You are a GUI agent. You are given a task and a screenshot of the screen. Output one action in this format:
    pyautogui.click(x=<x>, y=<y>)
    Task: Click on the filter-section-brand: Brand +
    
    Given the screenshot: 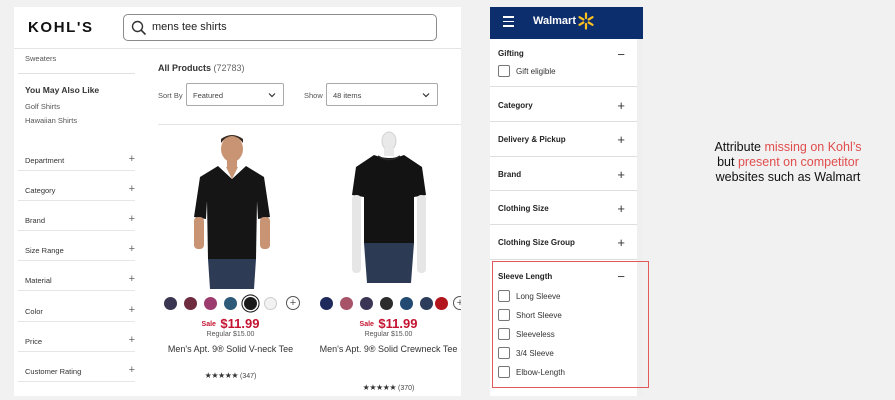 What is the action you would take?
    pyautogui.click(x=563, y=174)
    